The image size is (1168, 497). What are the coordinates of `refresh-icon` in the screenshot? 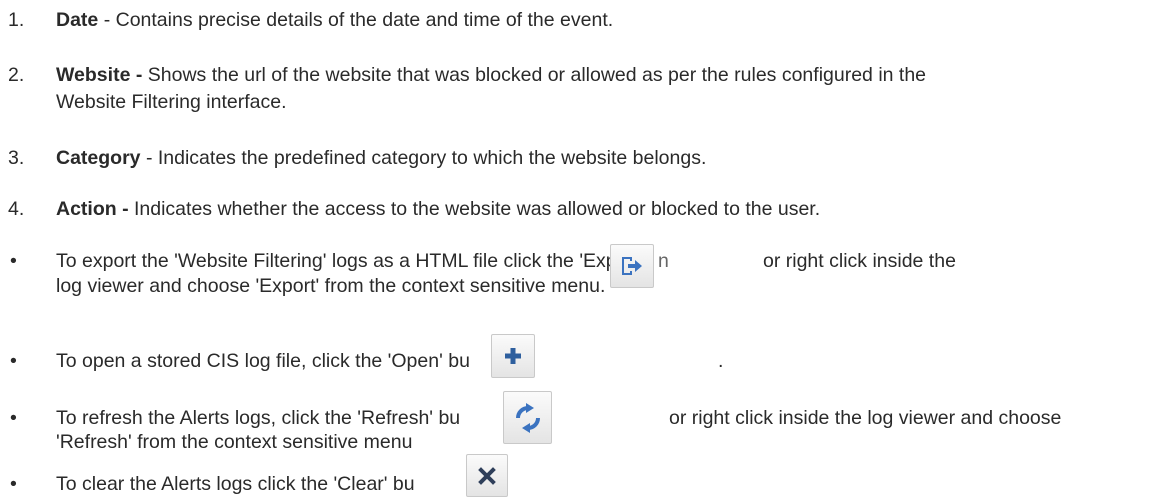 It's located at (527, 417).